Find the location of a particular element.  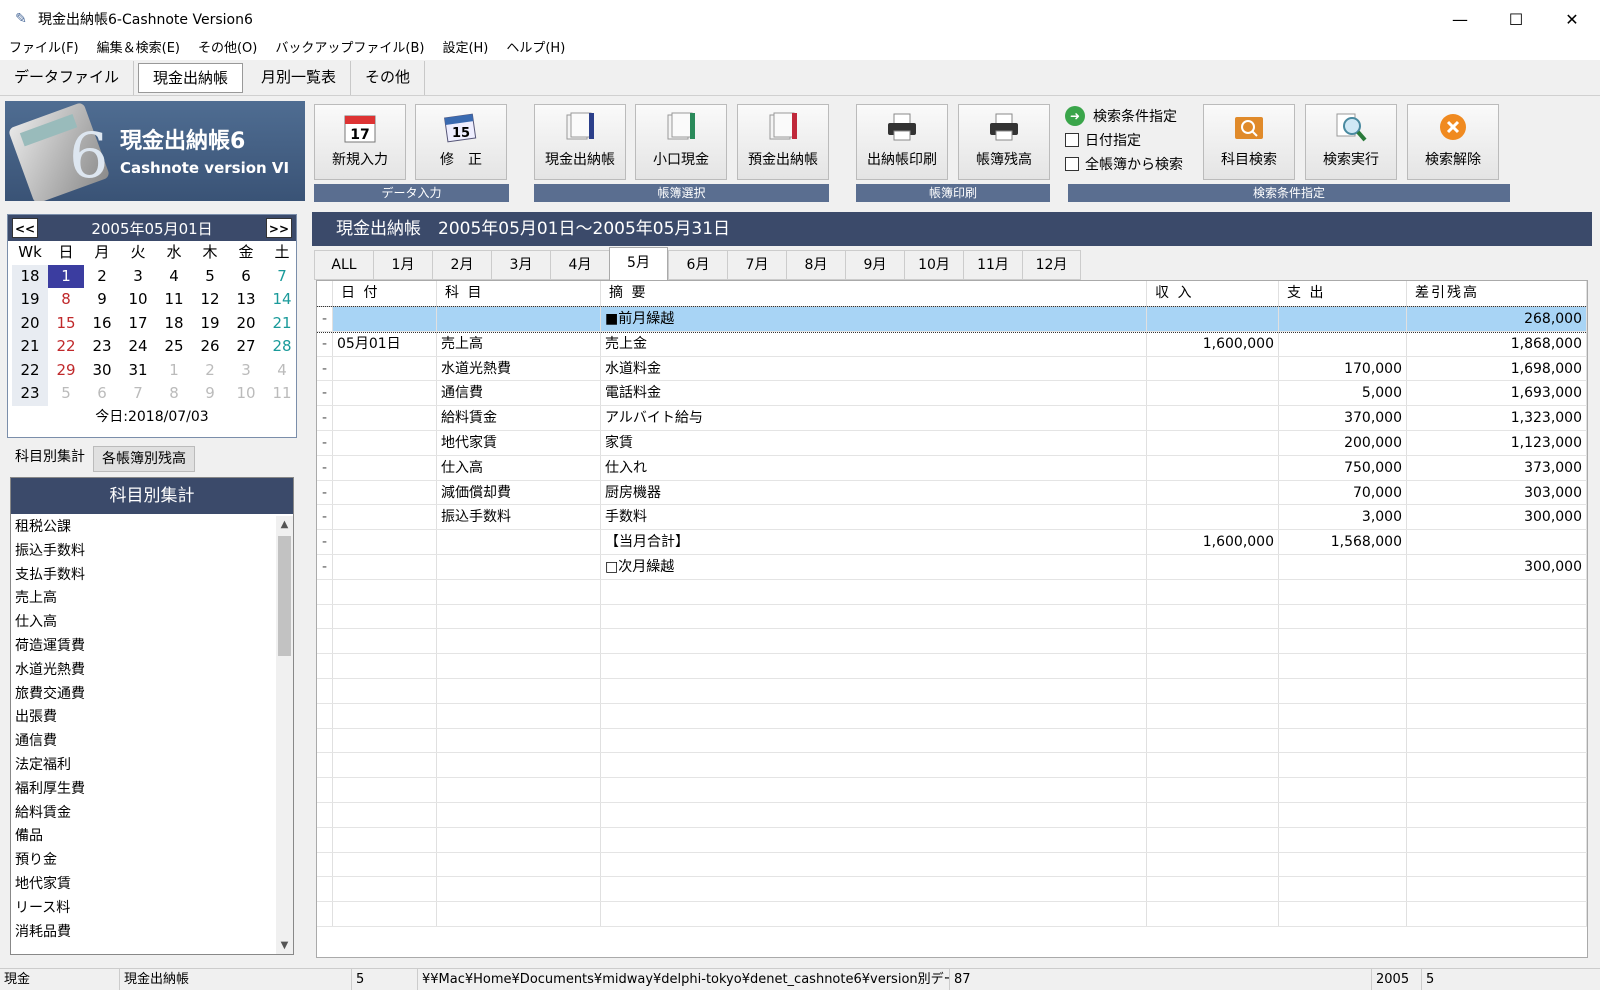

cell-expense: 70,000 is located at coordinates (1343, 492).